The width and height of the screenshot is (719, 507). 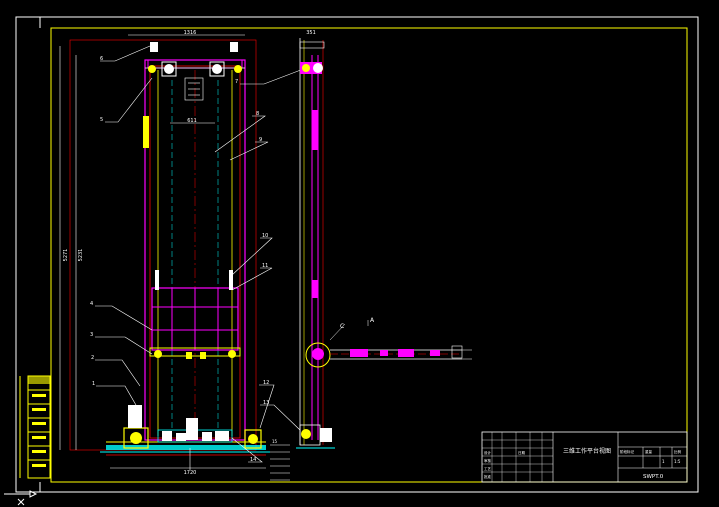 What do you see at coordinates (488, 460) in the screenshot?
I see `tb-row-2: 审核` at bounding box center [488, 460].